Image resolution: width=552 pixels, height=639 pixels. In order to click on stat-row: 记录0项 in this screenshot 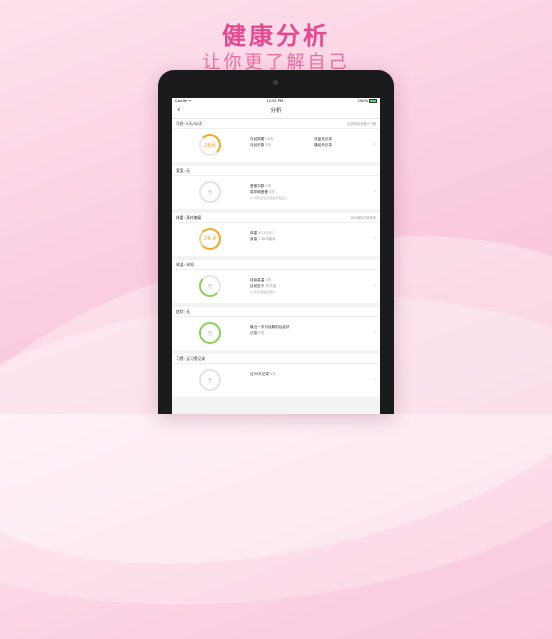, I will do `click(270, 333)`.